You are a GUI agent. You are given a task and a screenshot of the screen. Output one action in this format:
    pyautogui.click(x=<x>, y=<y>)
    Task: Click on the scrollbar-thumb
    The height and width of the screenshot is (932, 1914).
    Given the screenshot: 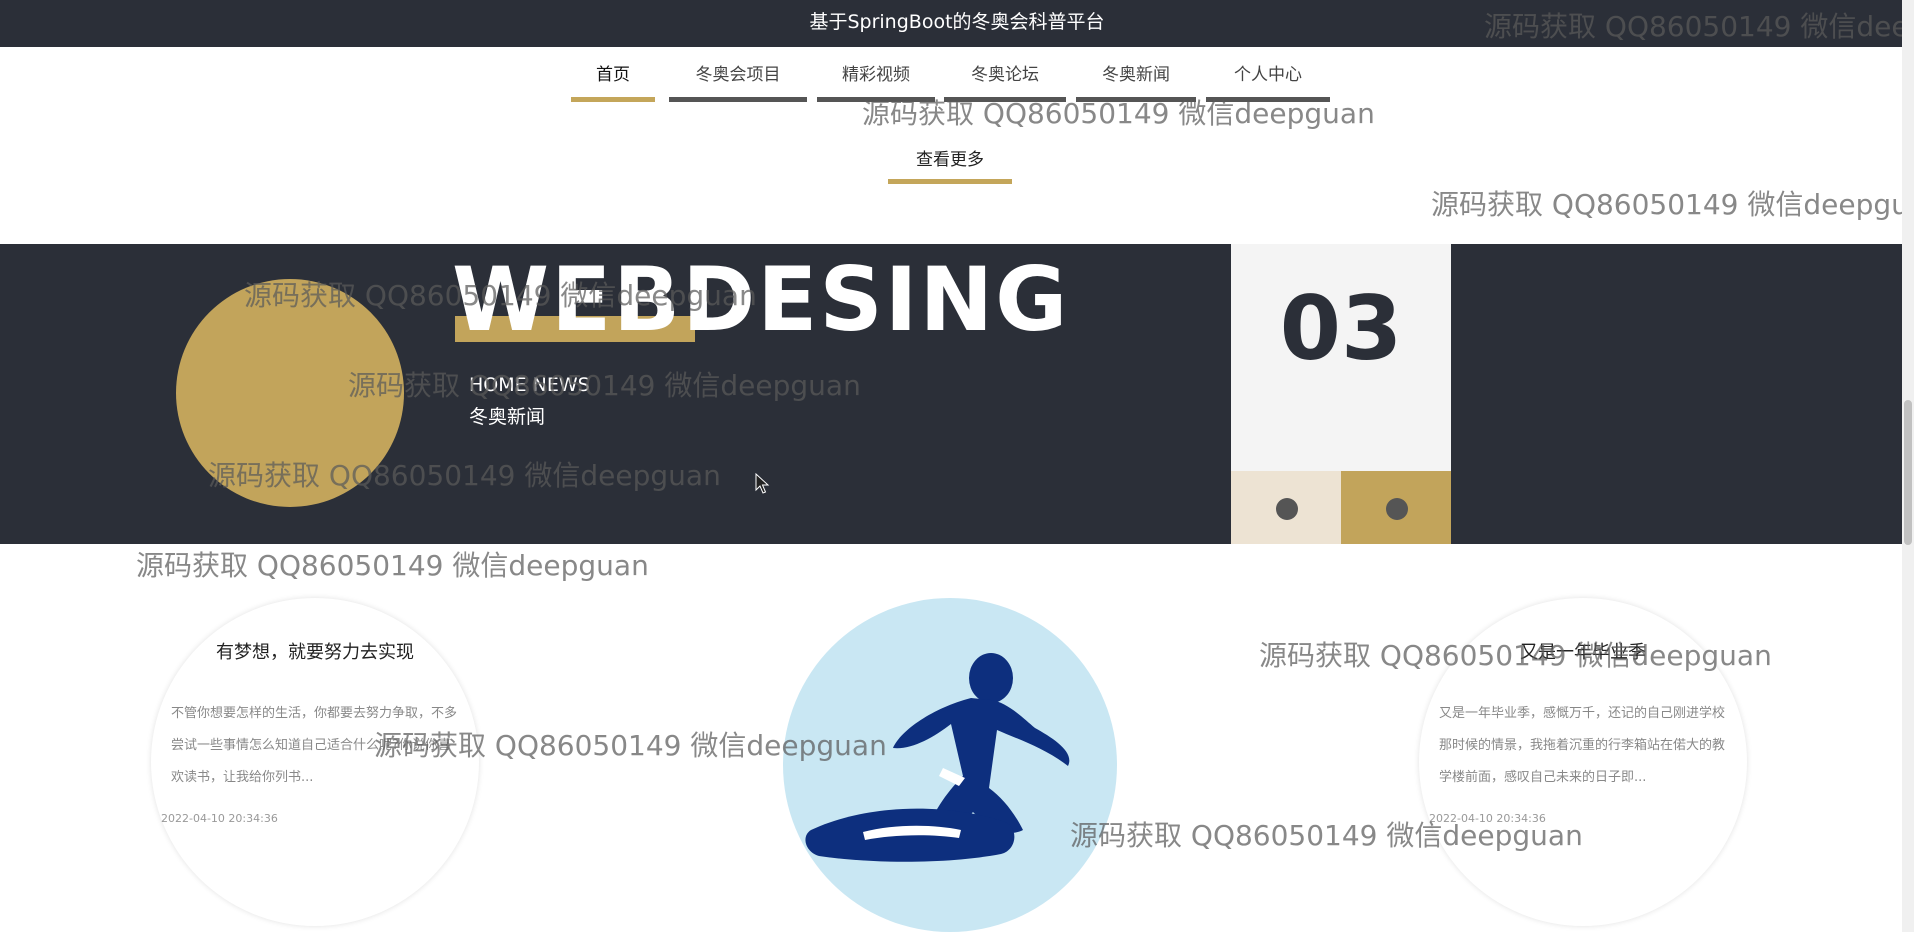 What is the action you would take?
    pyautogui.click(x=1908, y=472)
    